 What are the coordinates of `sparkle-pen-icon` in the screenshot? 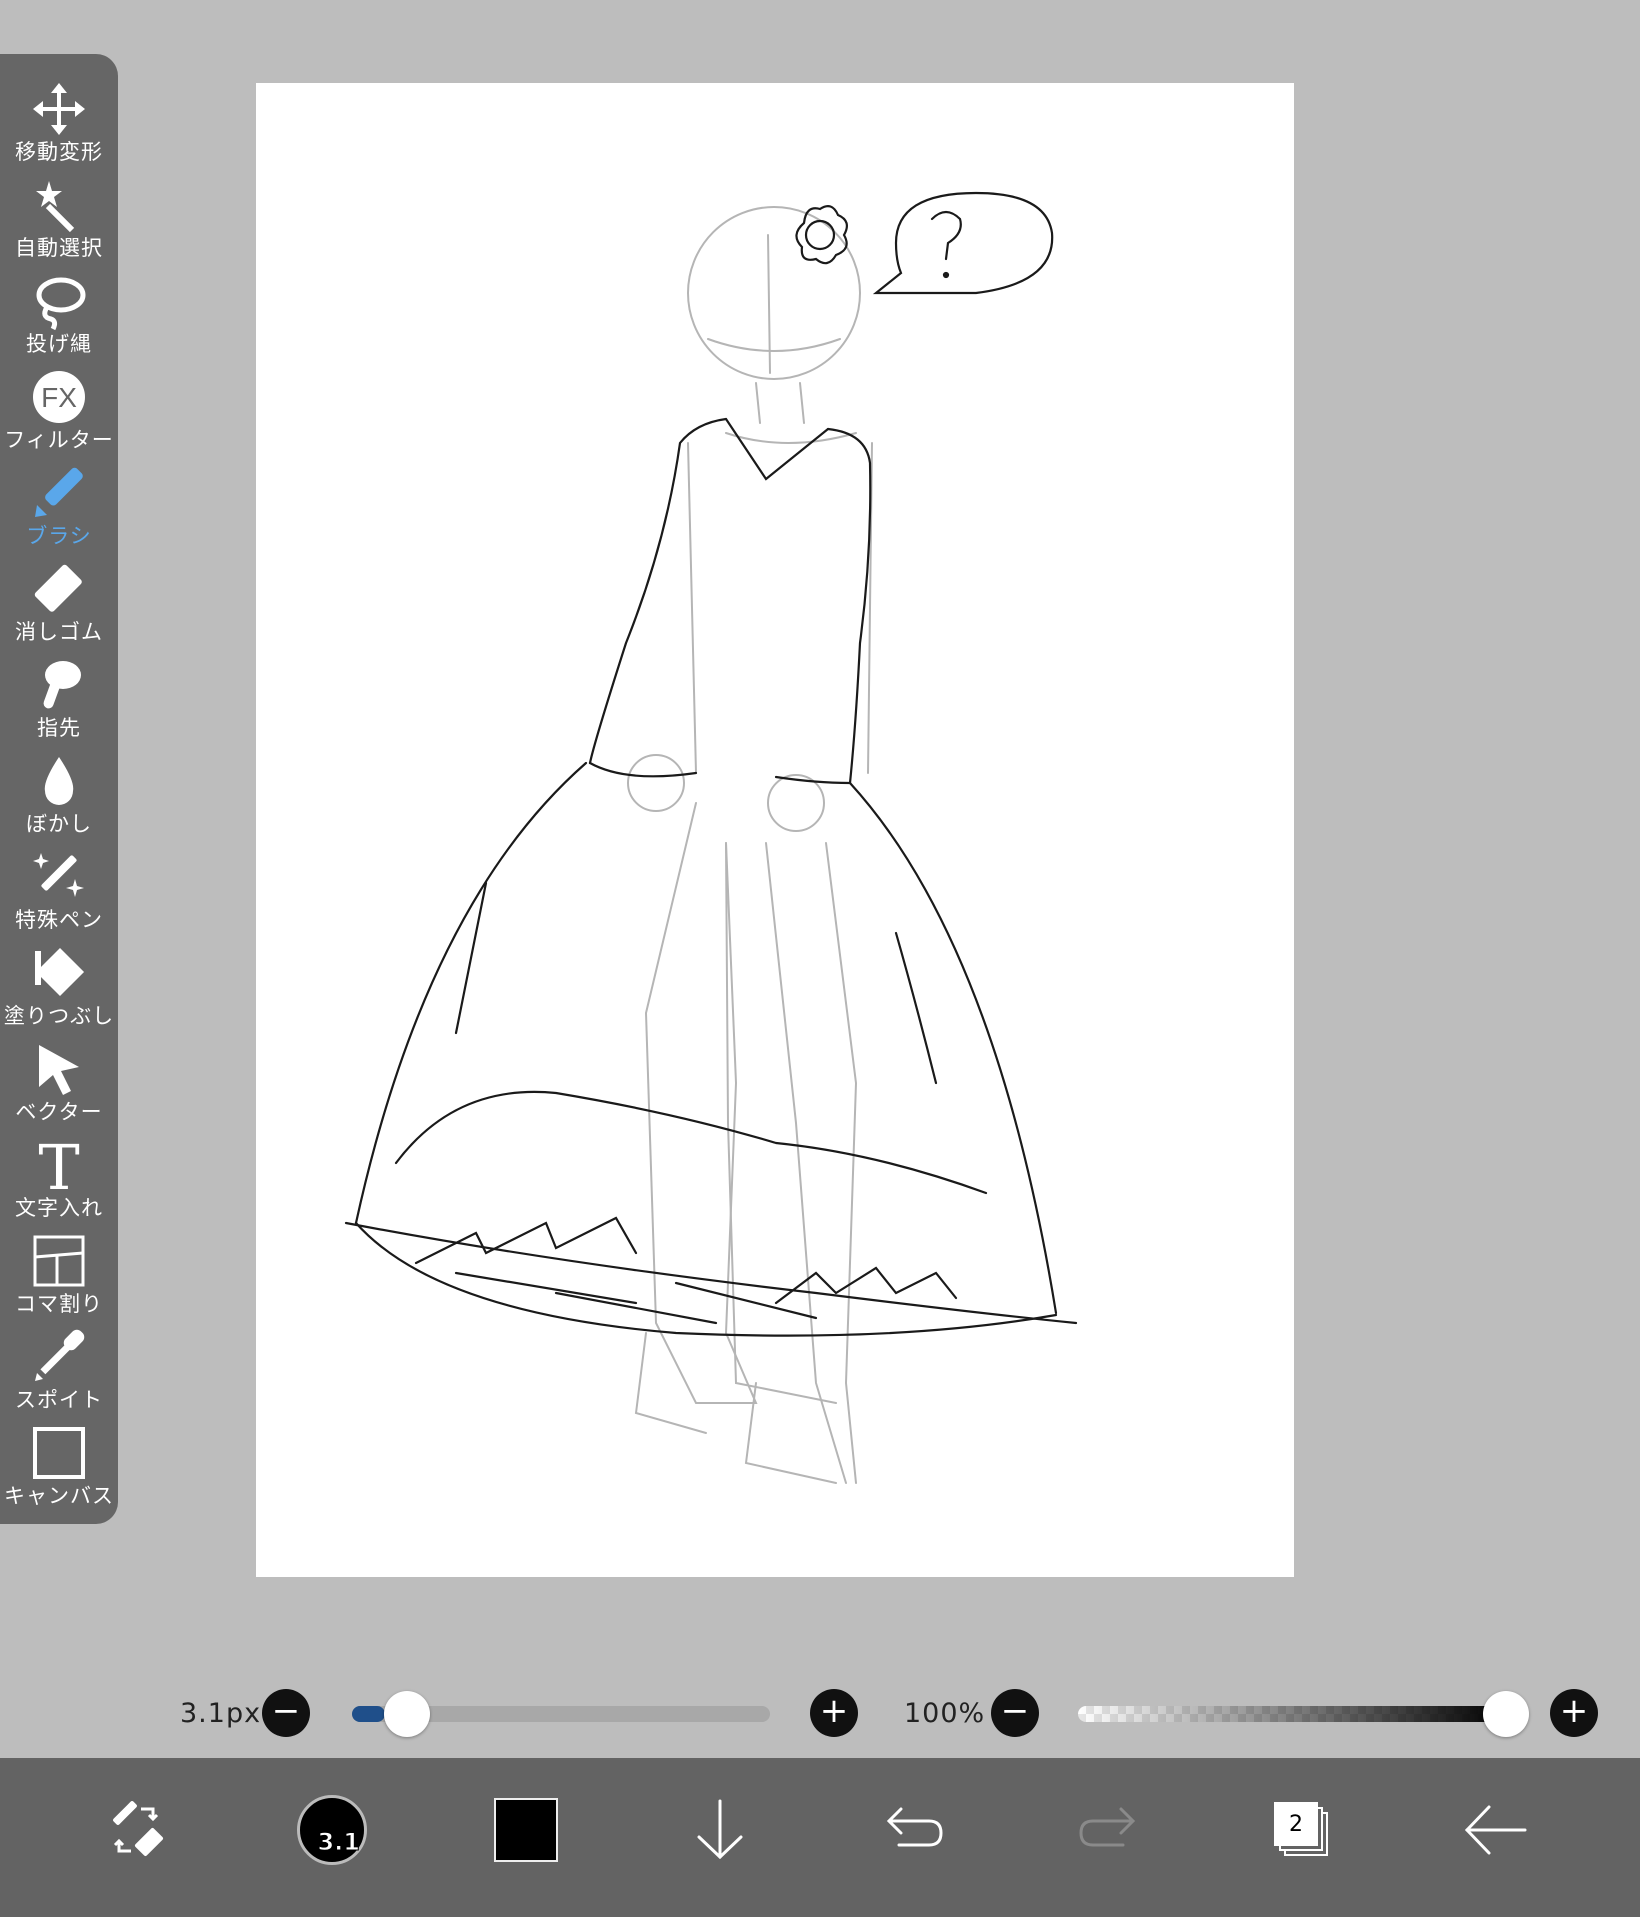 It's located at (59, 877).